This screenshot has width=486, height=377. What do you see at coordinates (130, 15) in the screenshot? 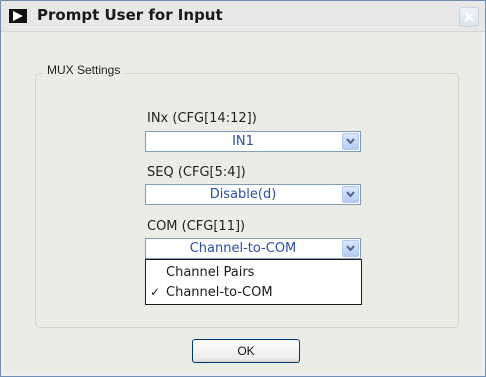
I see `window-title: Prompt User for Input` at bounding box center [130, 15].